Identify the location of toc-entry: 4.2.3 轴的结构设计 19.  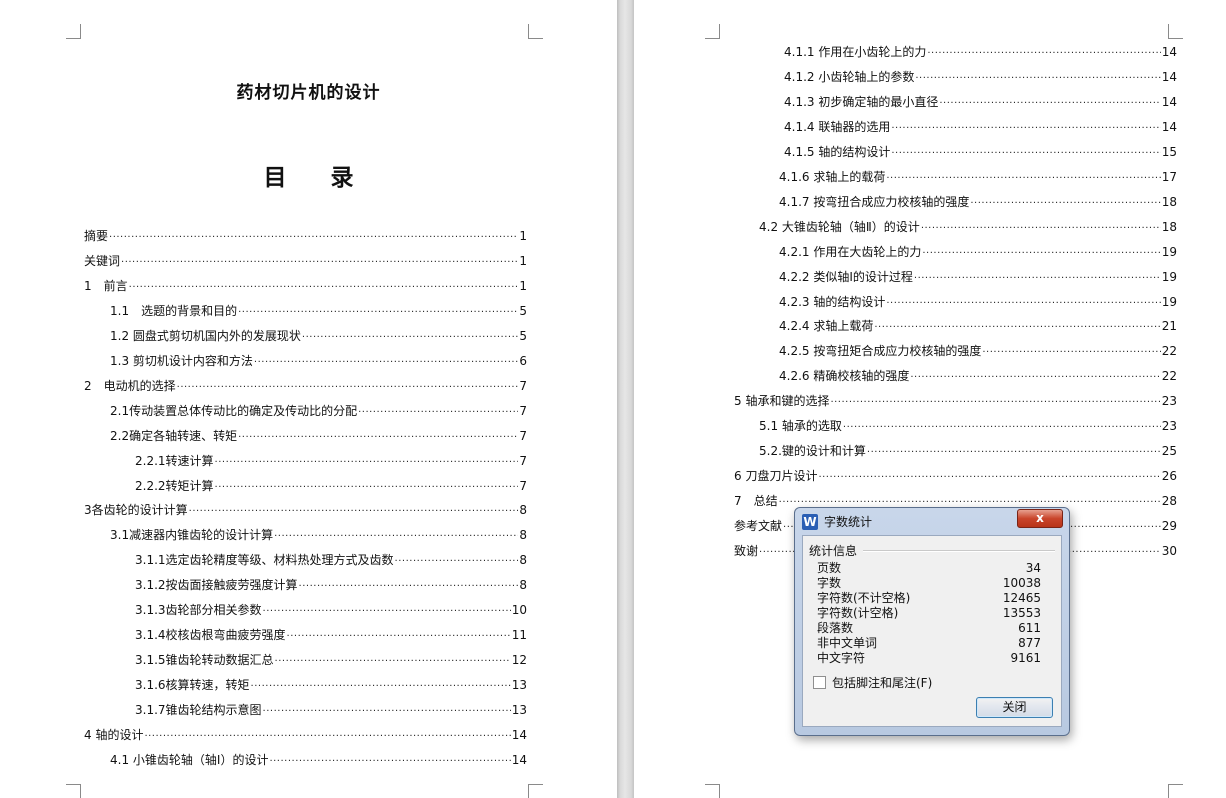
(978, 302).